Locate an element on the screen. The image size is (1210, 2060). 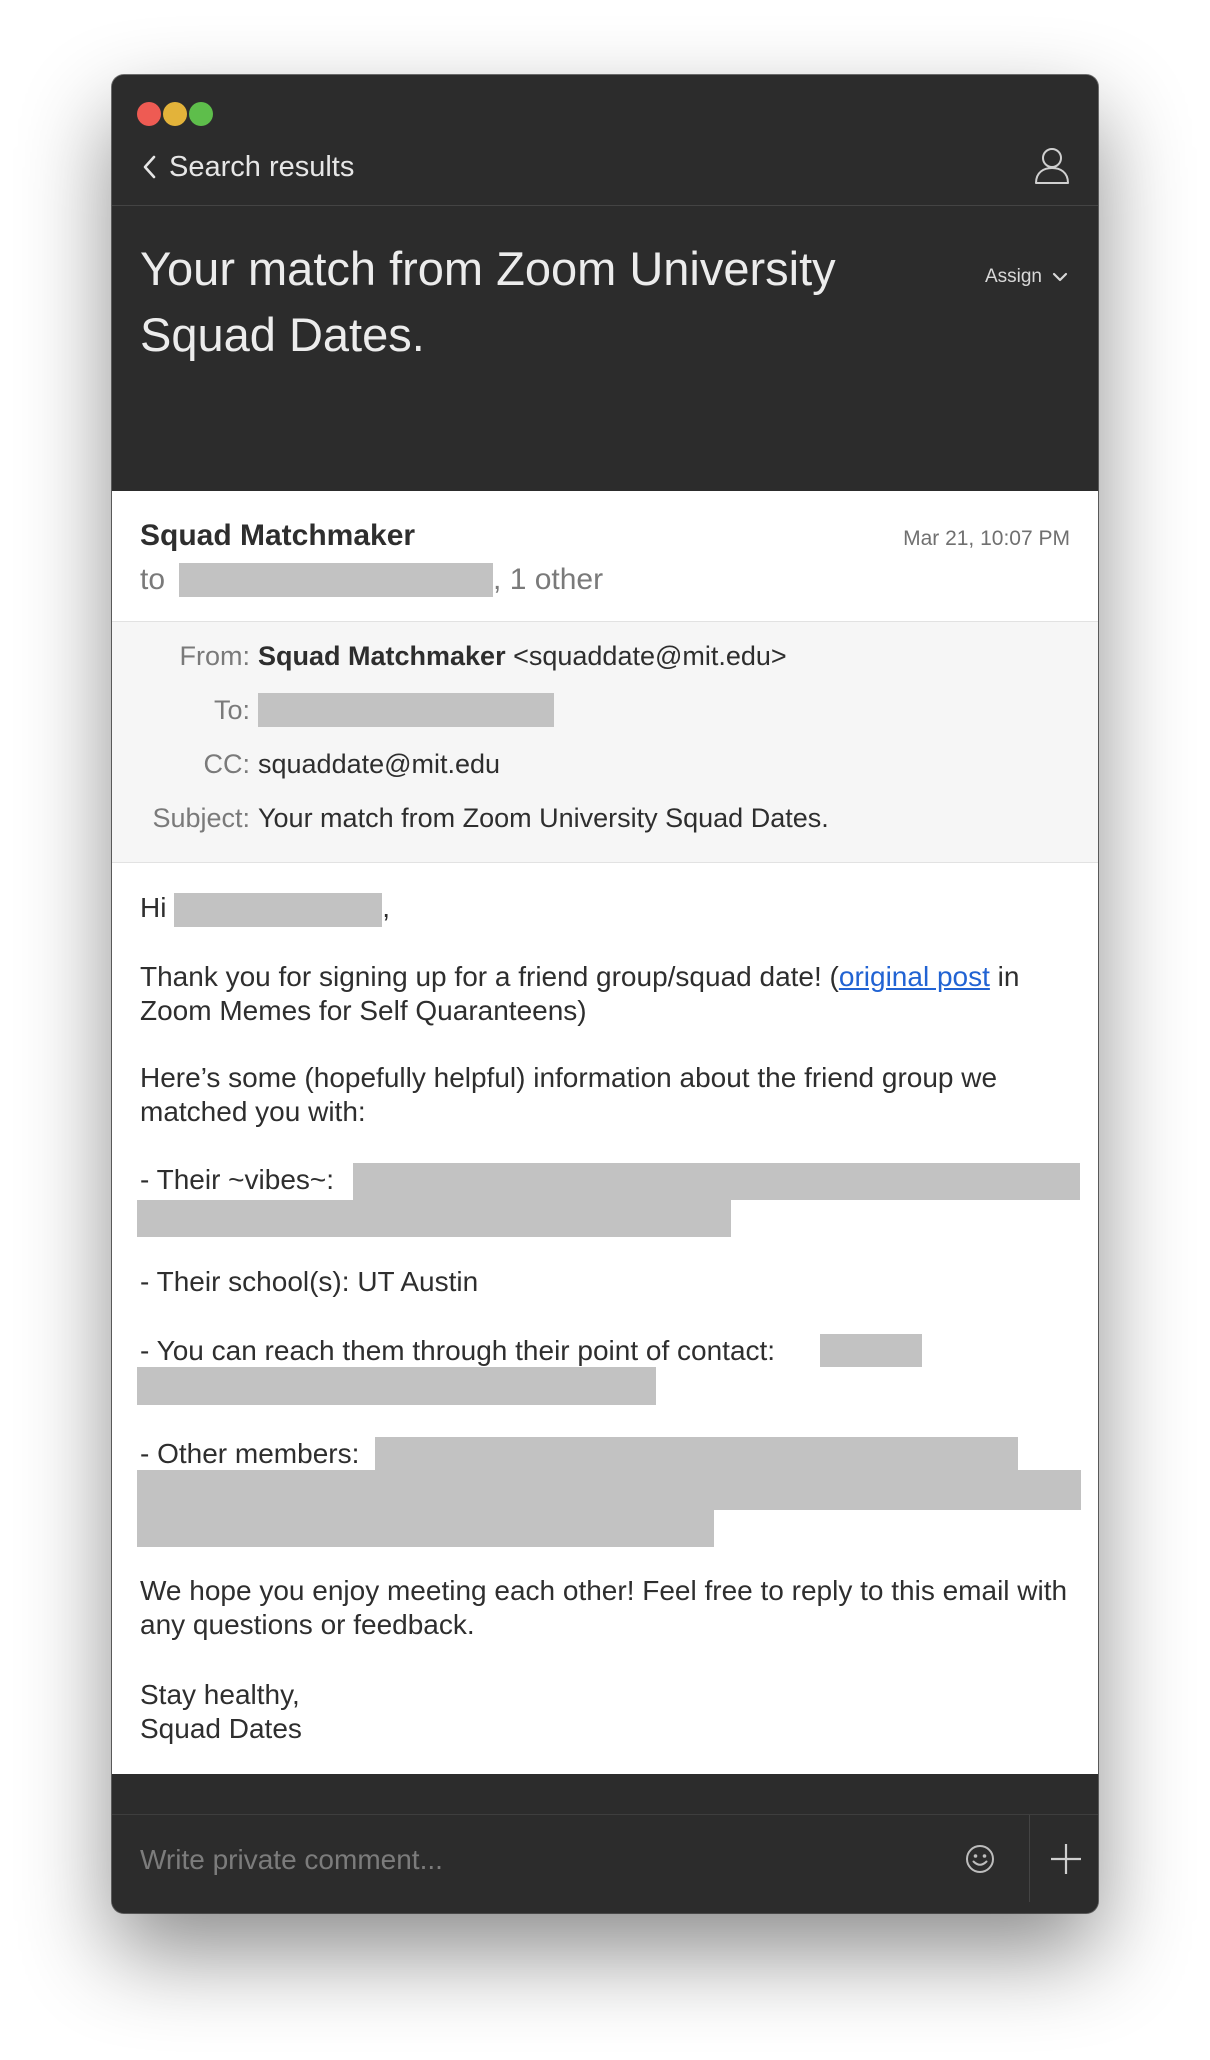
cc-row: CC: squaddate@mit.edu is located at coordinates (306, 764).